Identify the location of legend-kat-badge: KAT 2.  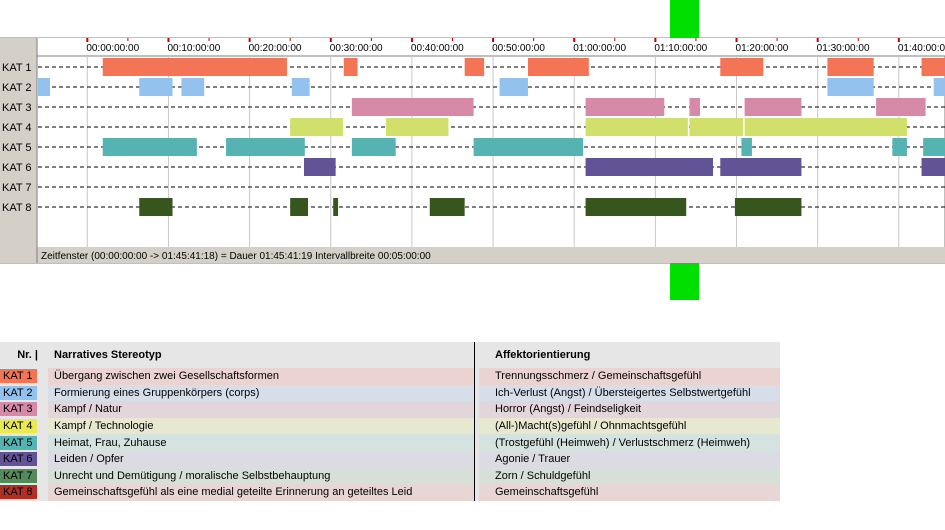
(18, 392).